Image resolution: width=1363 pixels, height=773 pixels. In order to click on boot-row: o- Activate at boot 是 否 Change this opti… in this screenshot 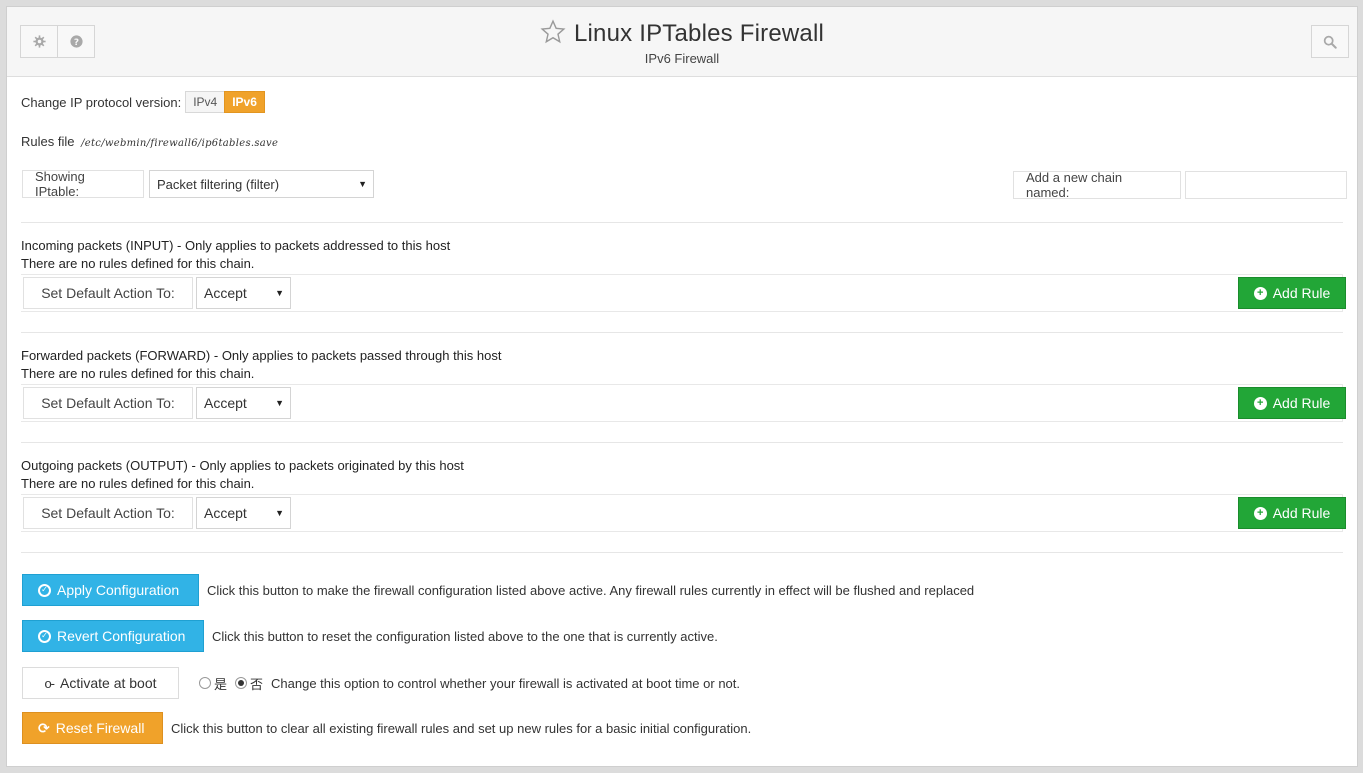, I will do `click(381, 683)`.